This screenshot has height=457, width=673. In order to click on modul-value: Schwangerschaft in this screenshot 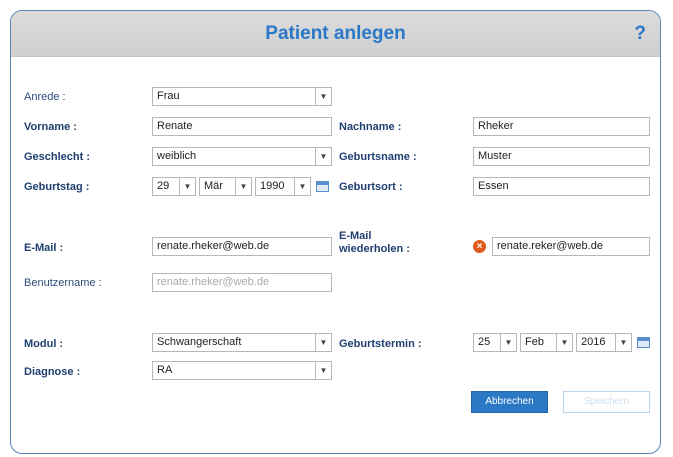, I will do `click(199, 342)`.